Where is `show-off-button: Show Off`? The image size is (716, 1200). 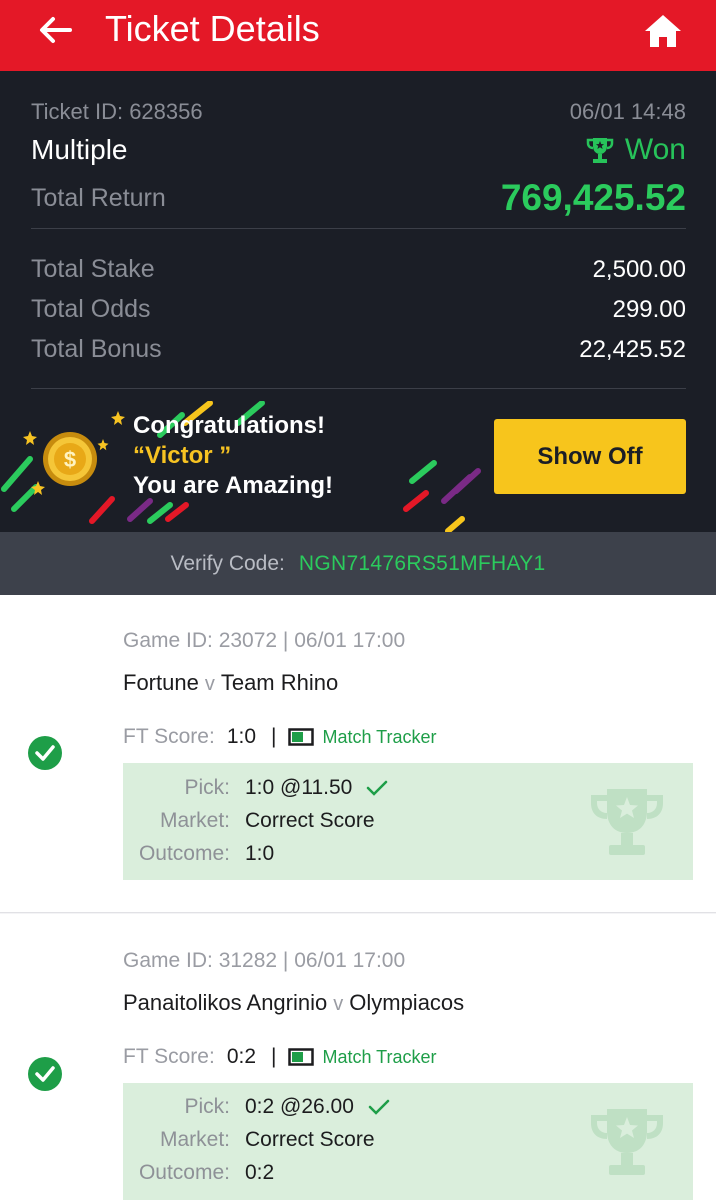 show-off-button: Show Off is located at coordinates (590, 456).